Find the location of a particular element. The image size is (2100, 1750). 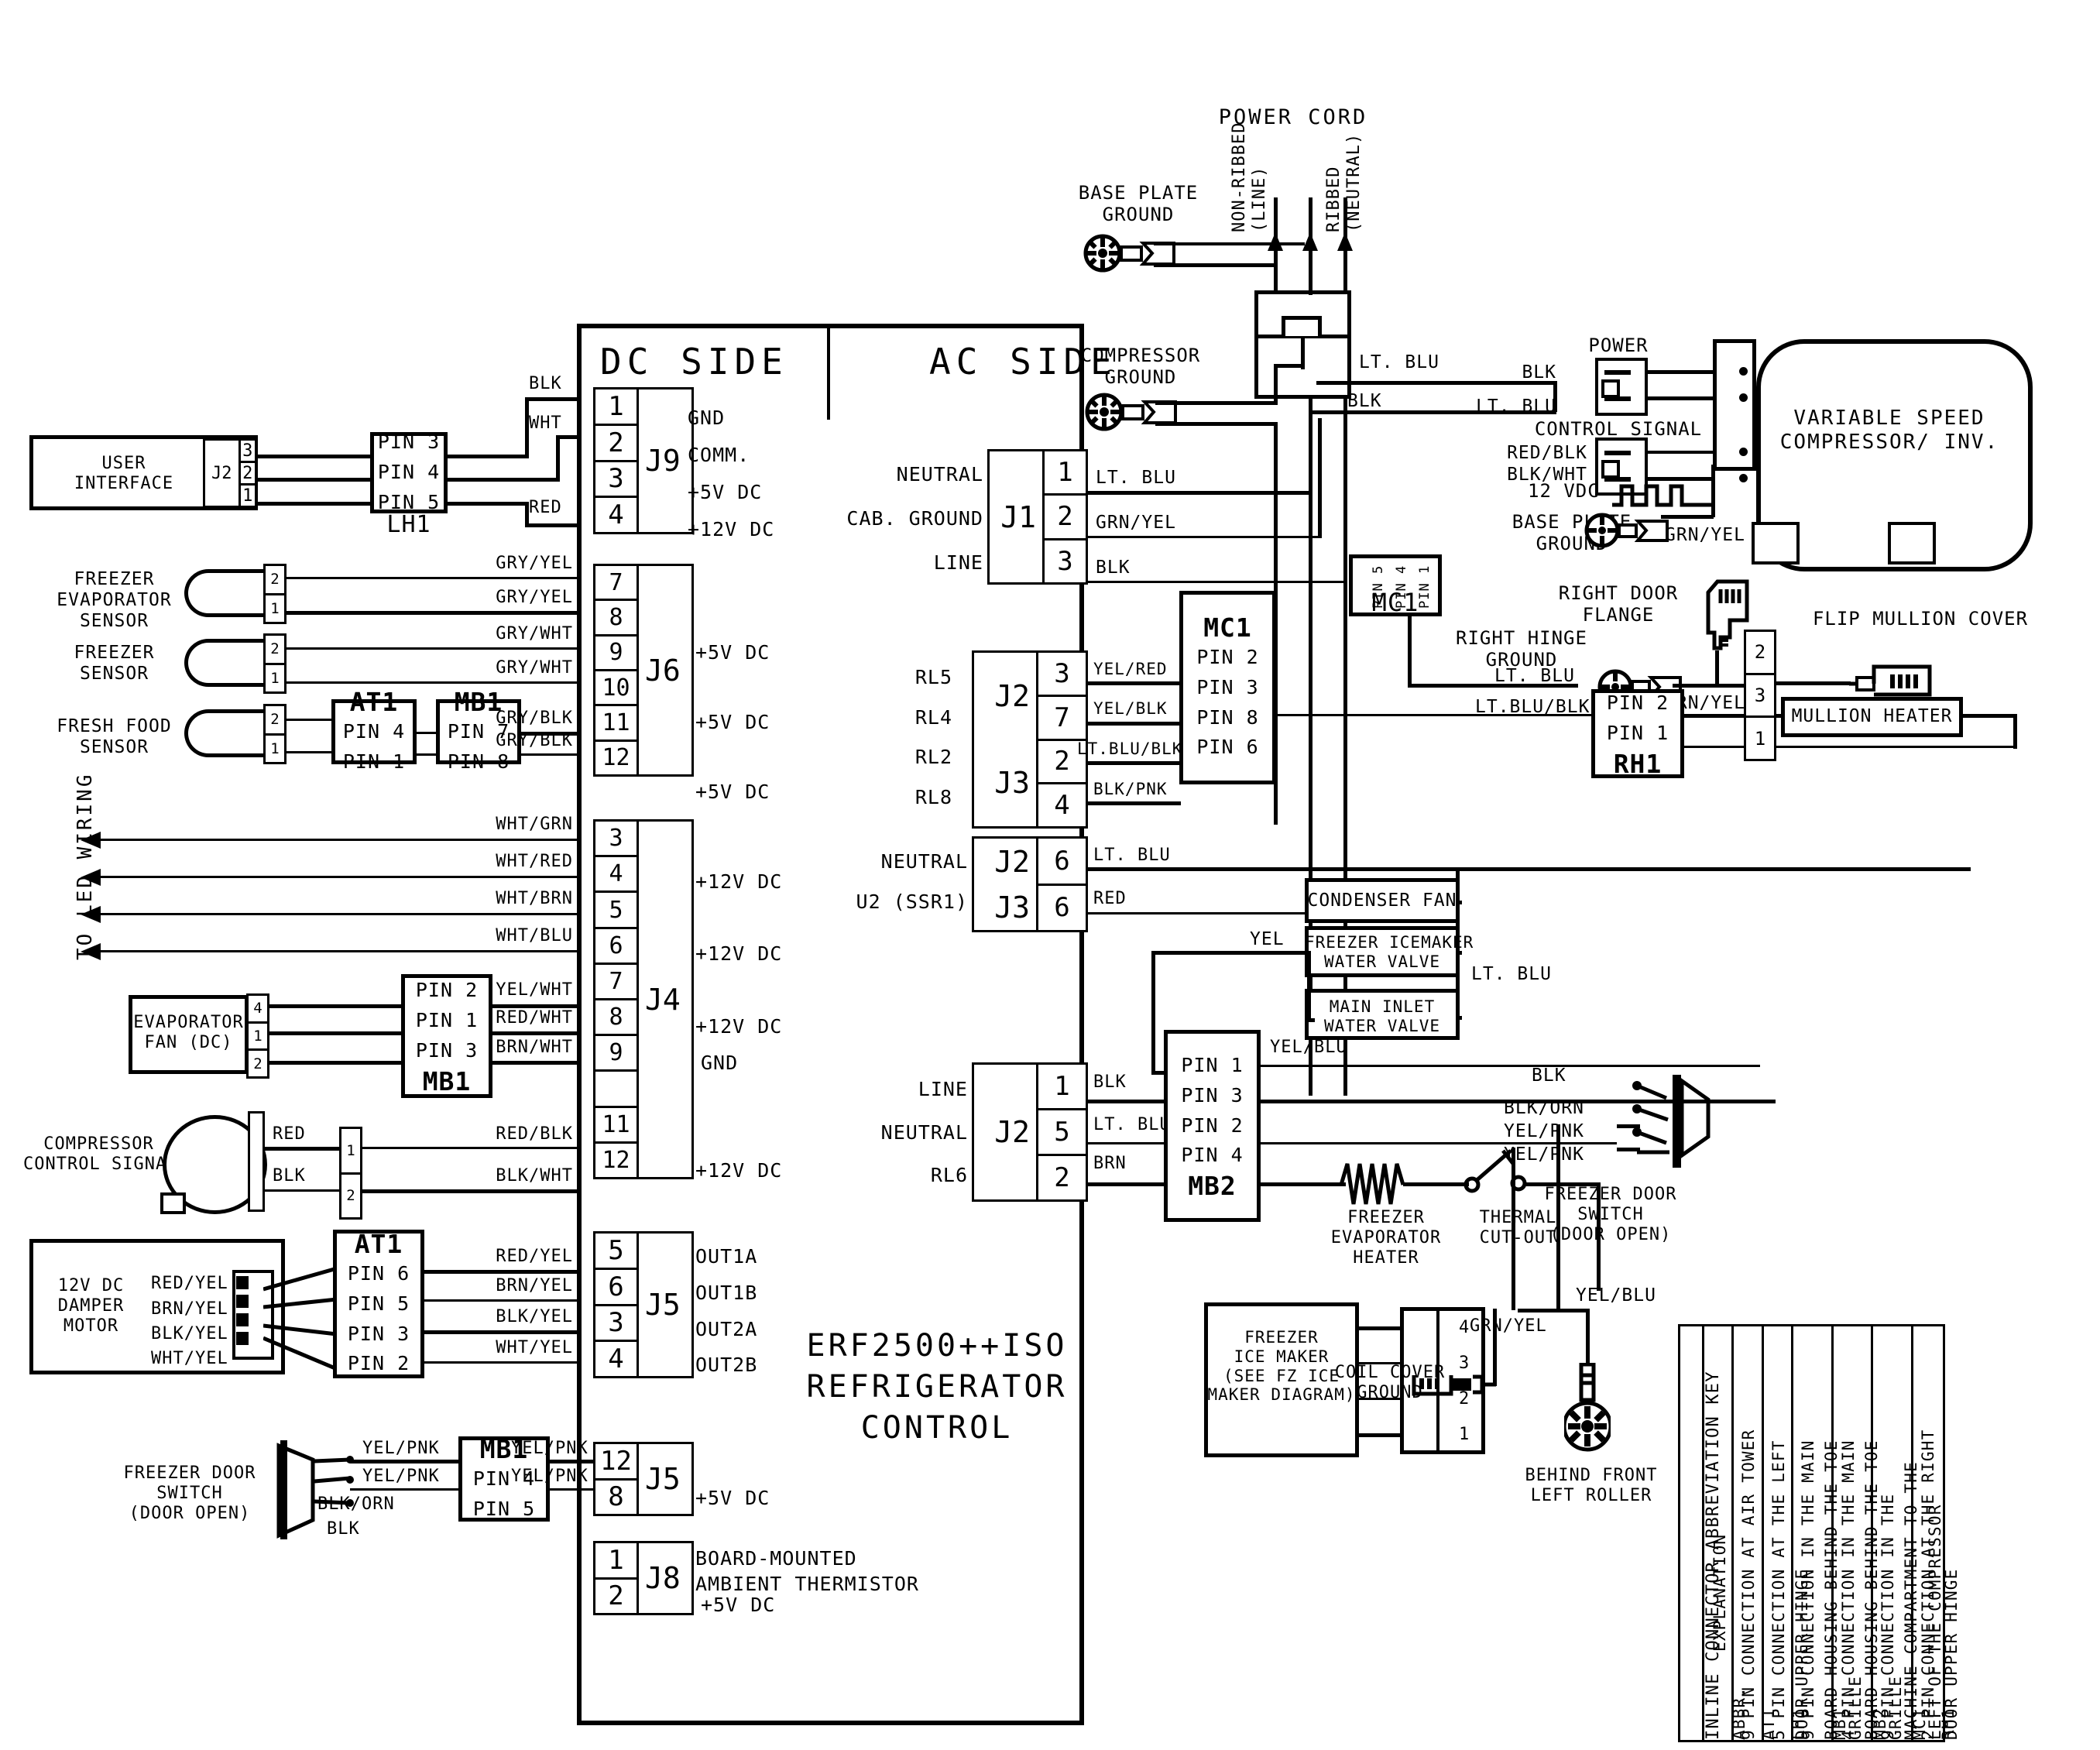

at1-damper-pin-3: PIN 3 is located at coordinates (378, 1333).